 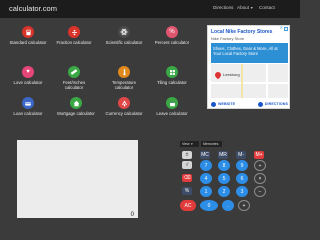 I want to click on temperature-calculator-link: Temperature calculator, so click(x=124, y=78).